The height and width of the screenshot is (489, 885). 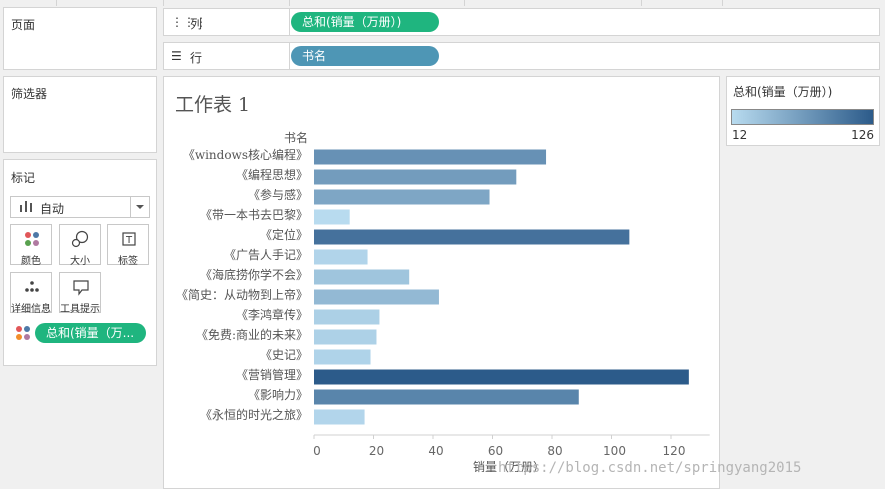 I want to click on x-tick-label: 100, so click(x=614, y=451).